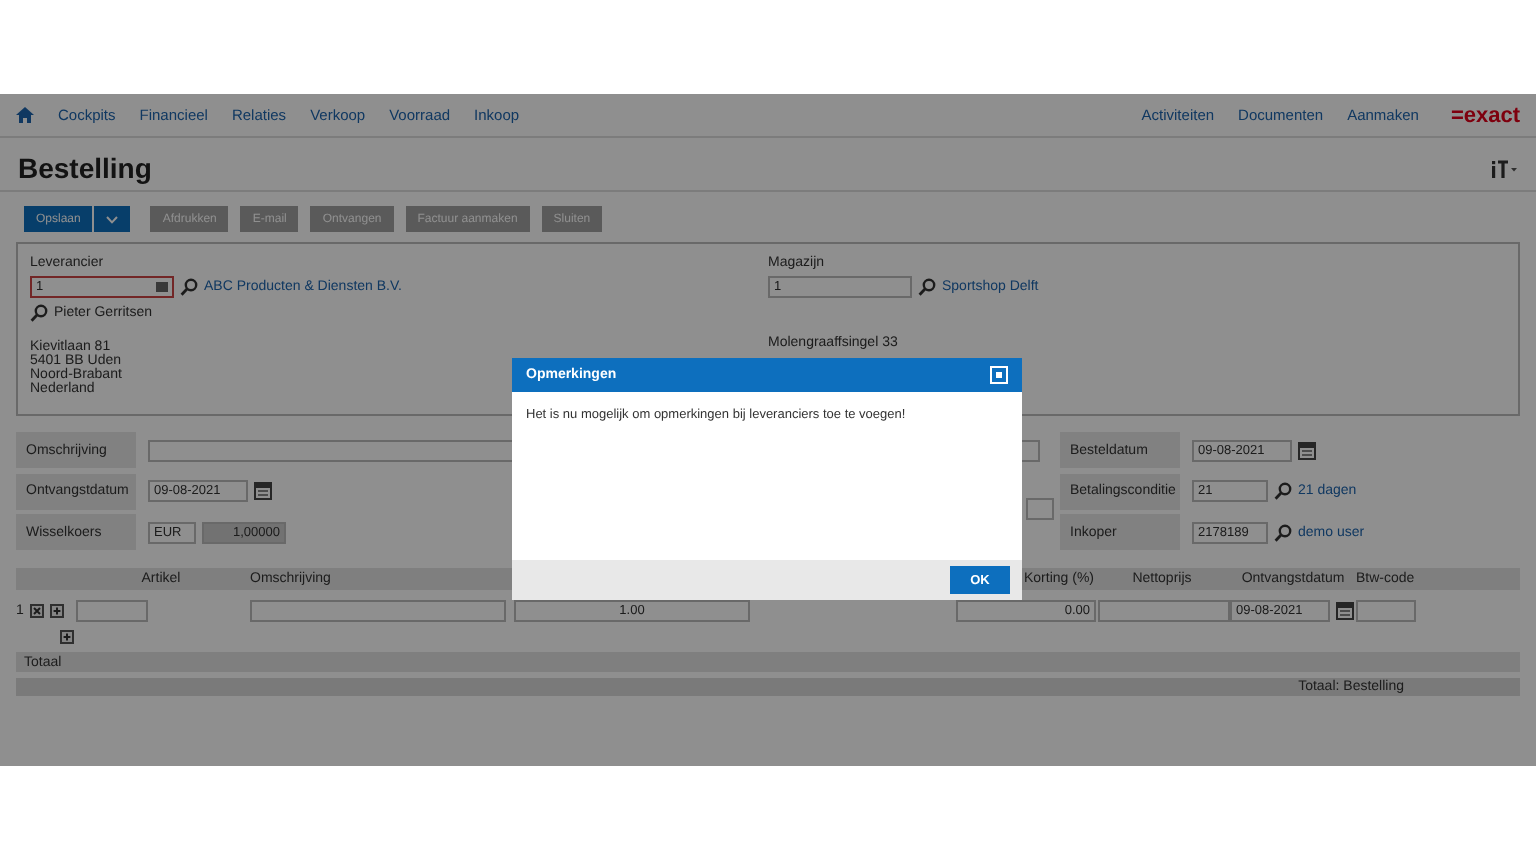  Describe the element at coordinates (1485, 115) in the screenshot. I see `logo: =exact` at that location.